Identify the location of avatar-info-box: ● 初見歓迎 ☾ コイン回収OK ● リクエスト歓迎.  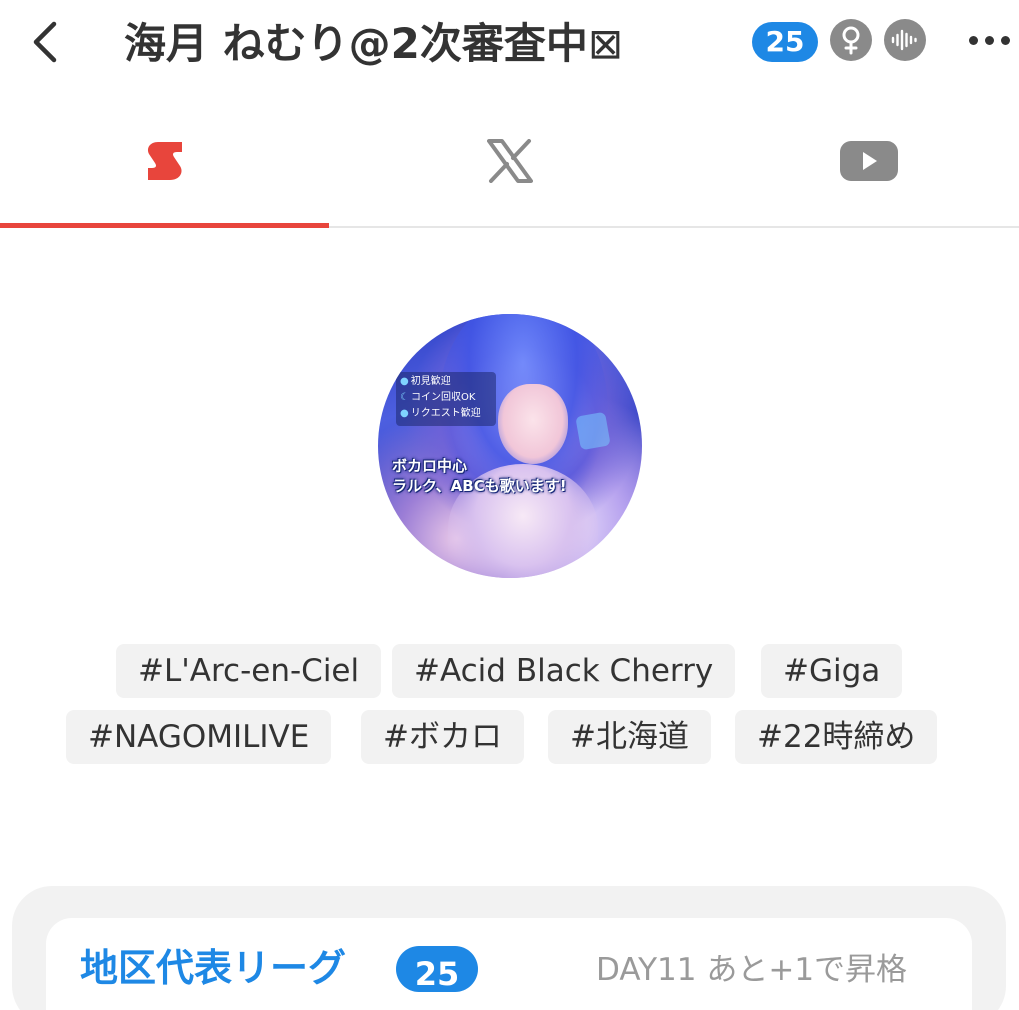
(446, 399).